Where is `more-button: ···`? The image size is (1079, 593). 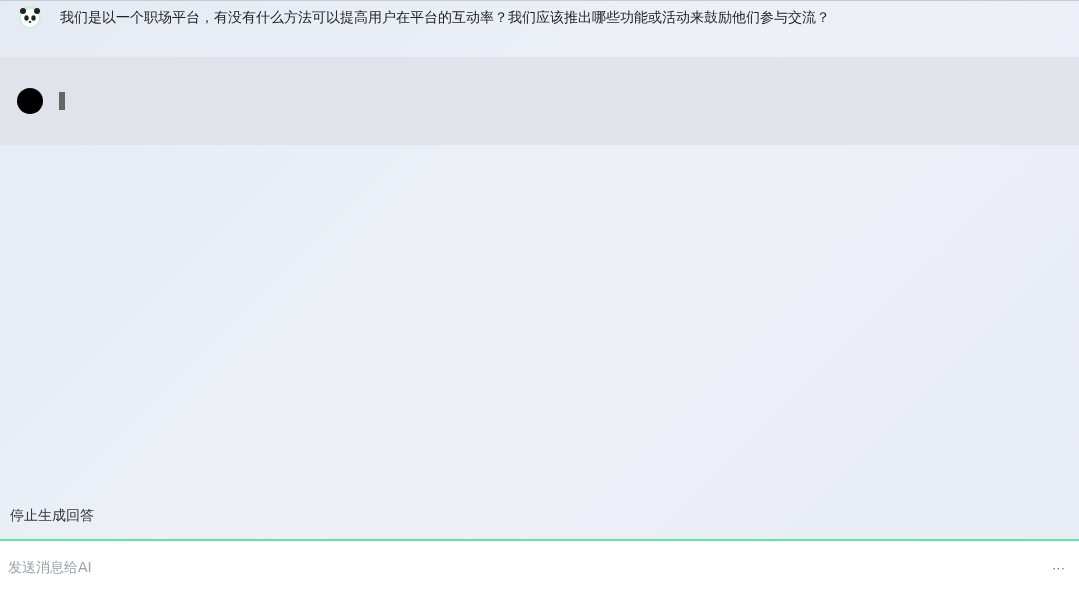 more-button: ··· is located at coordinates (1063, 567).